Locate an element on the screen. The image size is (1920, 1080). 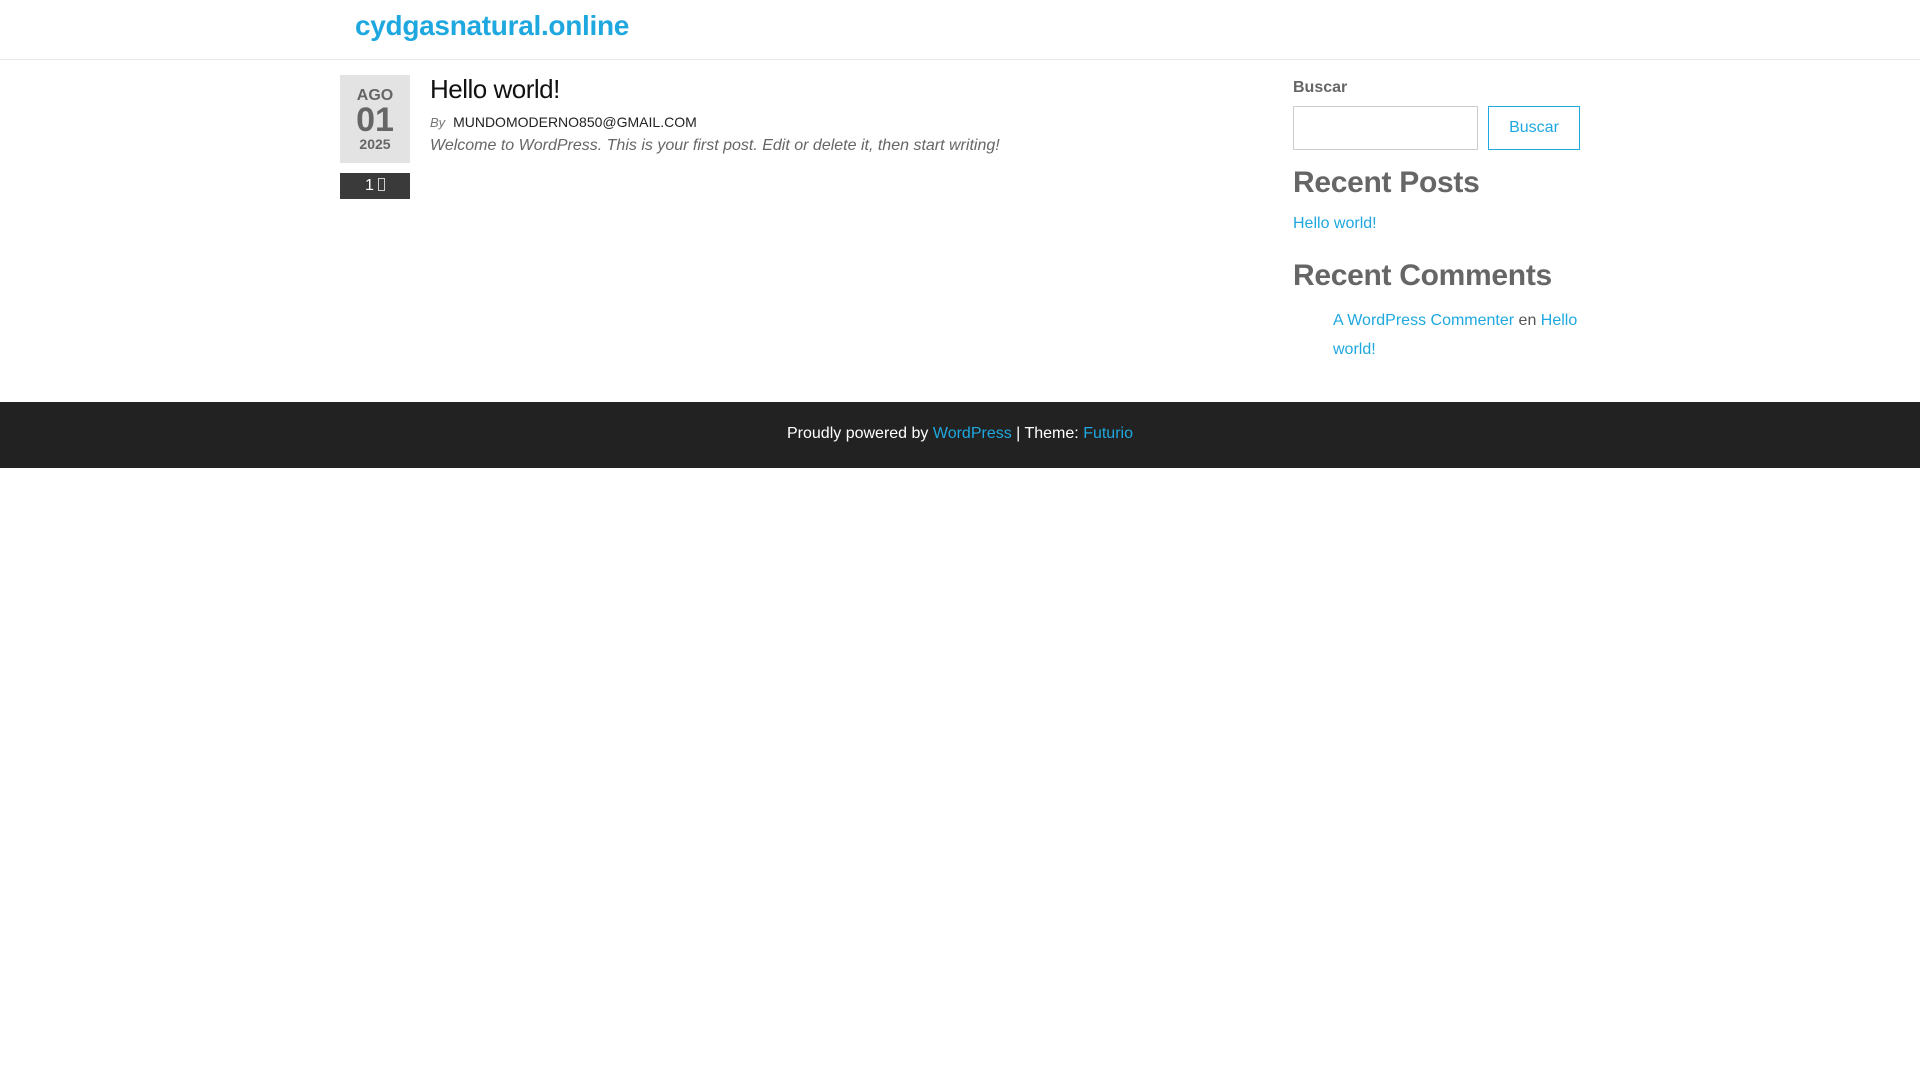
footer-theme-label: Theme: is located at coordinates (1051, 433).